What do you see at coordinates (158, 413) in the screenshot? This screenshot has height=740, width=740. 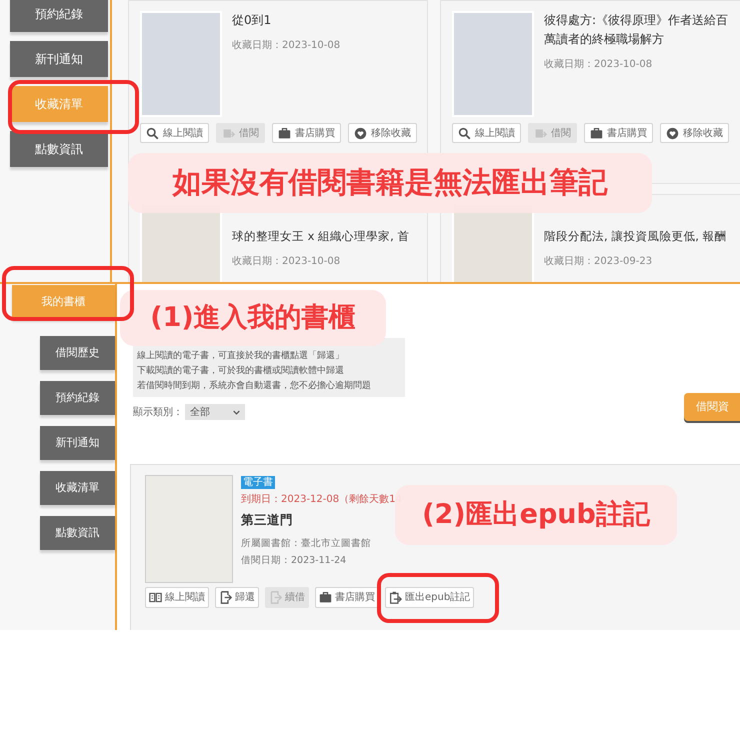 I see `filter-label: 顯示類別：` at bounding box center [158, 413].